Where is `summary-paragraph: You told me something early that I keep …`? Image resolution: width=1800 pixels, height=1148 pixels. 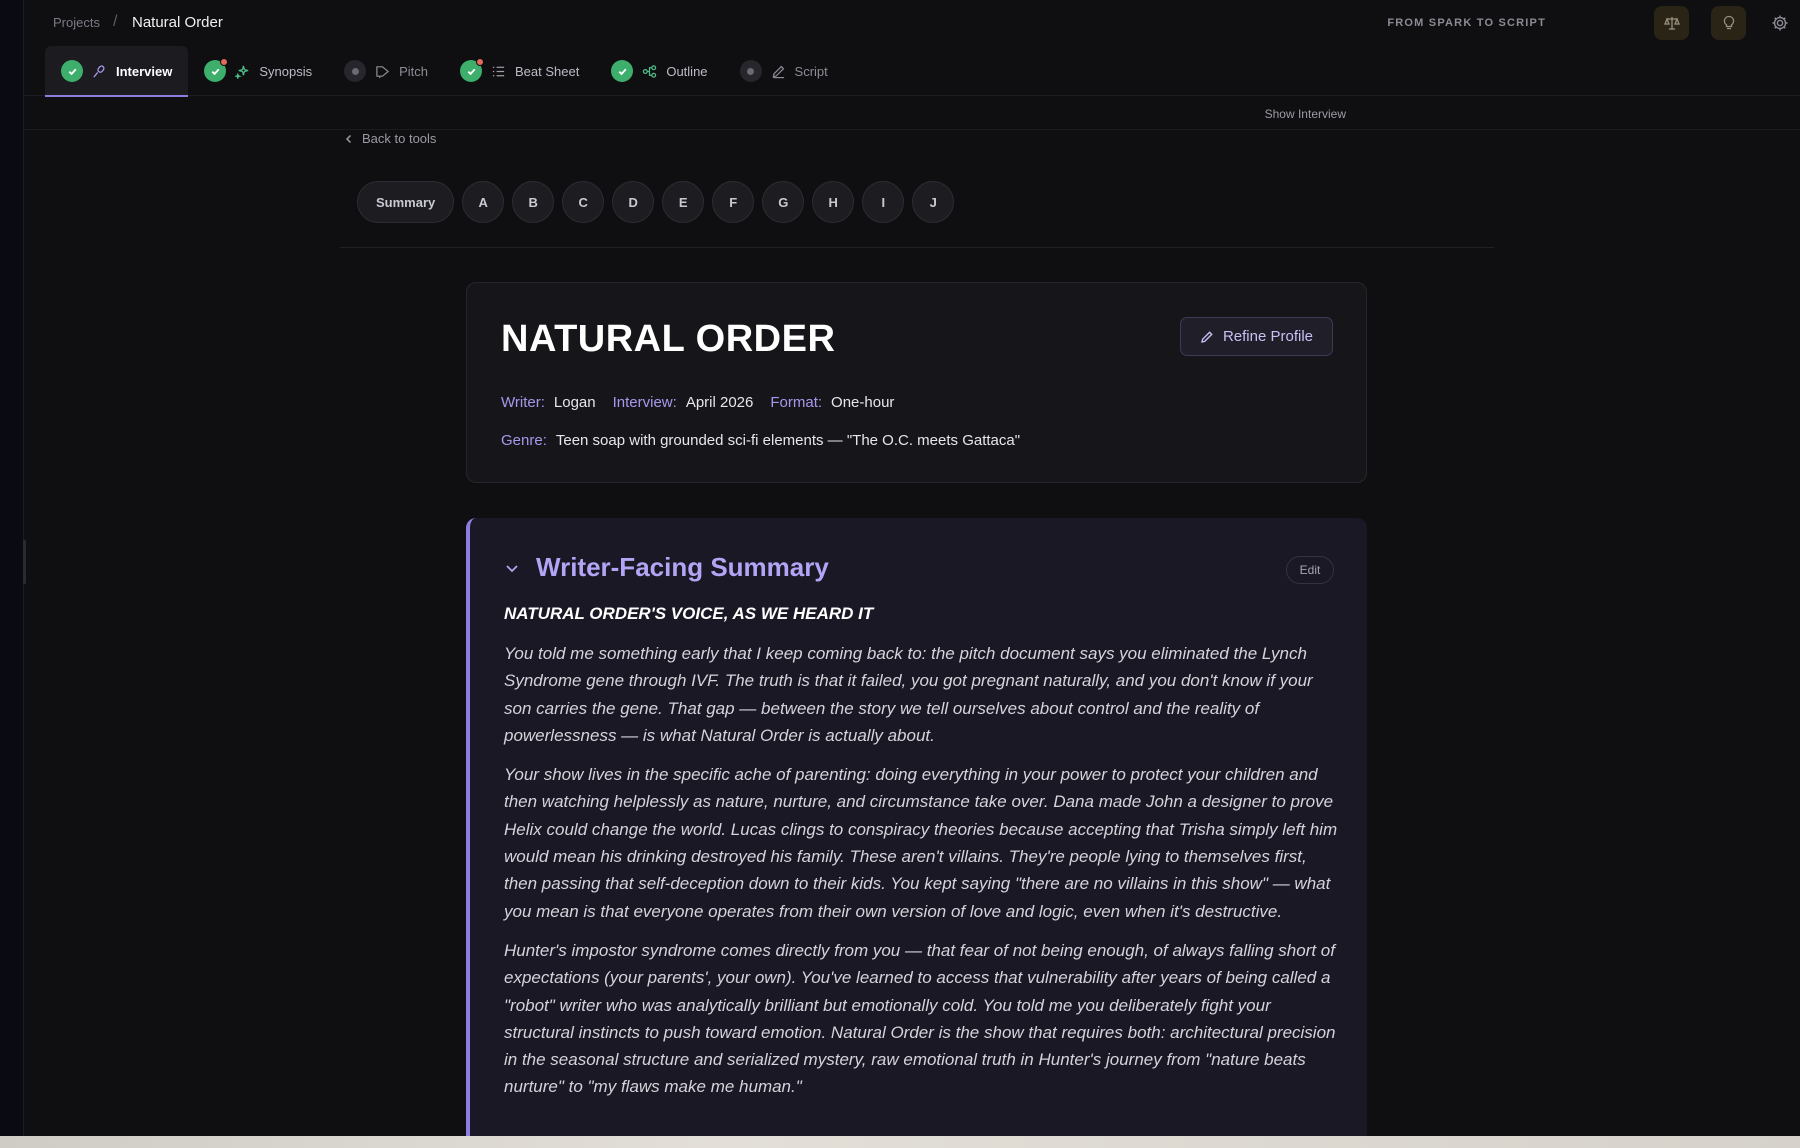 summary-paragraph: You told me something early that I keep … is located at coordinates (908, 694).